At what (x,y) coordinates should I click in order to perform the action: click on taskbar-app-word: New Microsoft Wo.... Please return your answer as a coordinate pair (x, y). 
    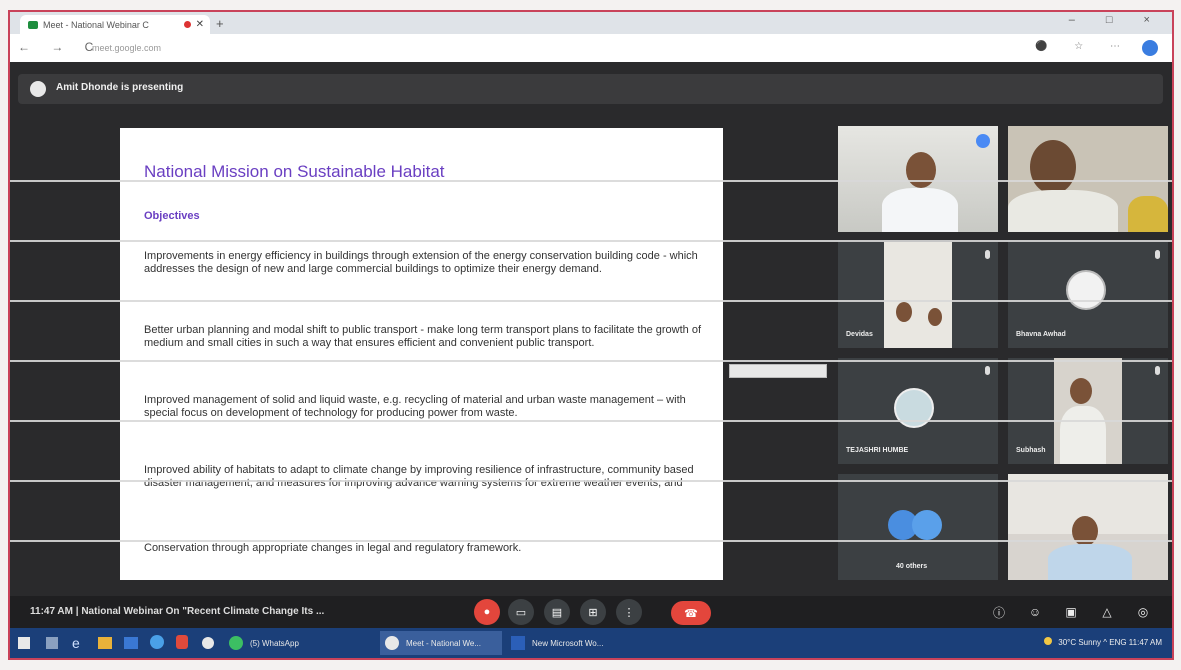
    Looking at the image, I should click on (570, 643).